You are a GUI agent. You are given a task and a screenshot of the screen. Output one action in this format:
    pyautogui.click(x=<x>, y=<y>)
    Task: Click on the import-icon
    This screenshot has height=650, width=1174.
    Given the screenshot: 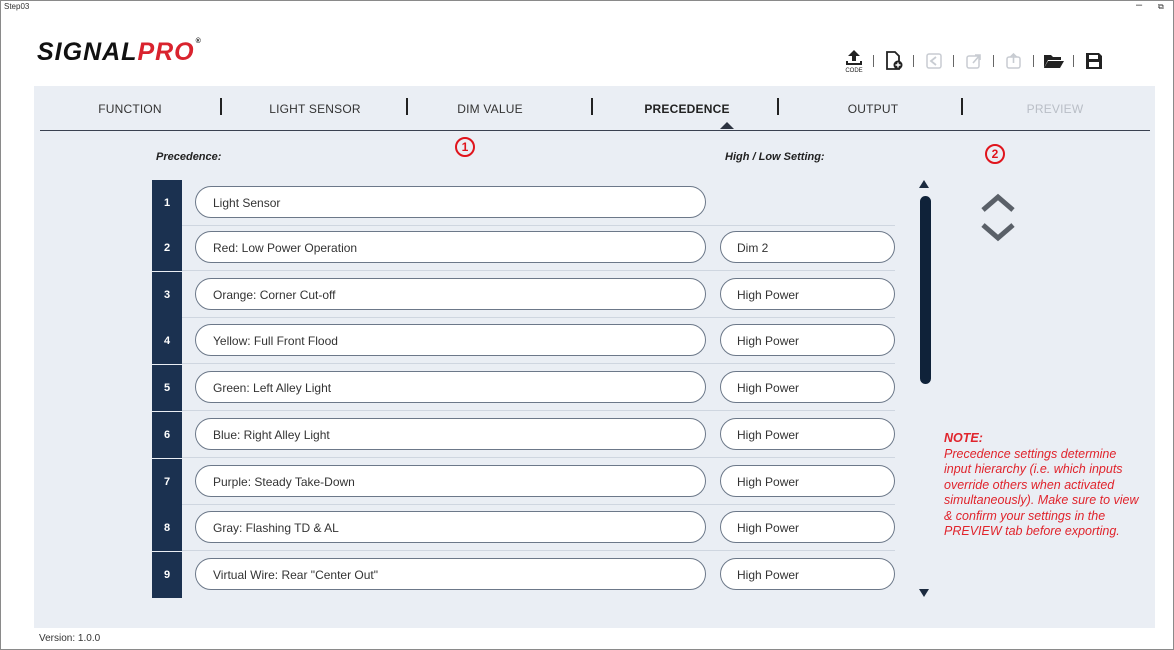 What is the action you would take?
    pyautogui.click(x=973, y=61)
    